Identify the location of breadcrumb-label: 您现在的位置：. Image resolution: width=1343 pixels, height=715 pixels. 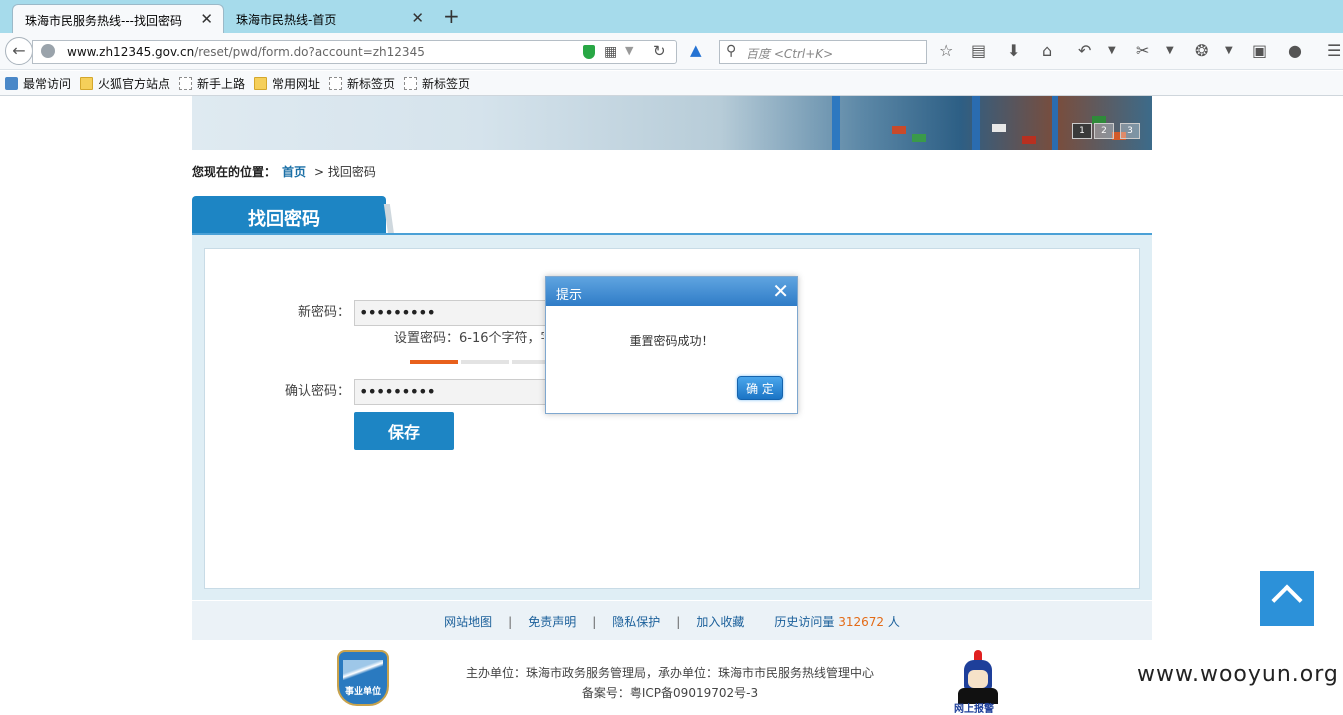
(234, 172).